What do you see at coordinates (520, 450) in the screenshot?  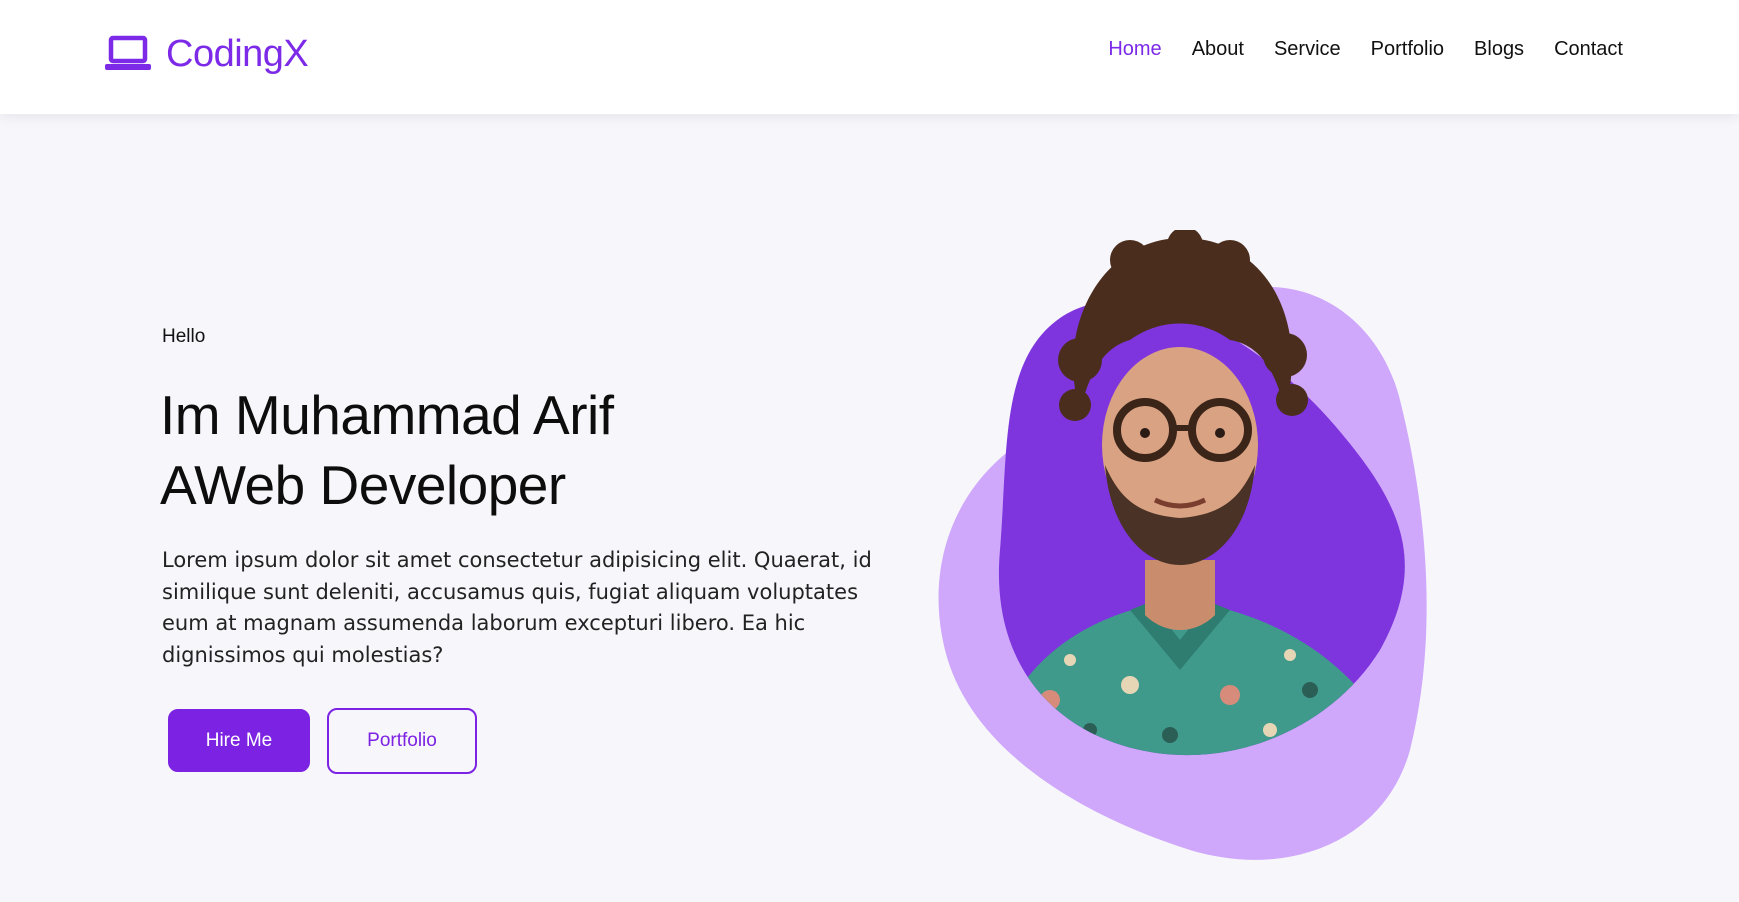 I see `hero-title: Im Muhammad Arif AWeb Developer` at bounding box center [520, 450].